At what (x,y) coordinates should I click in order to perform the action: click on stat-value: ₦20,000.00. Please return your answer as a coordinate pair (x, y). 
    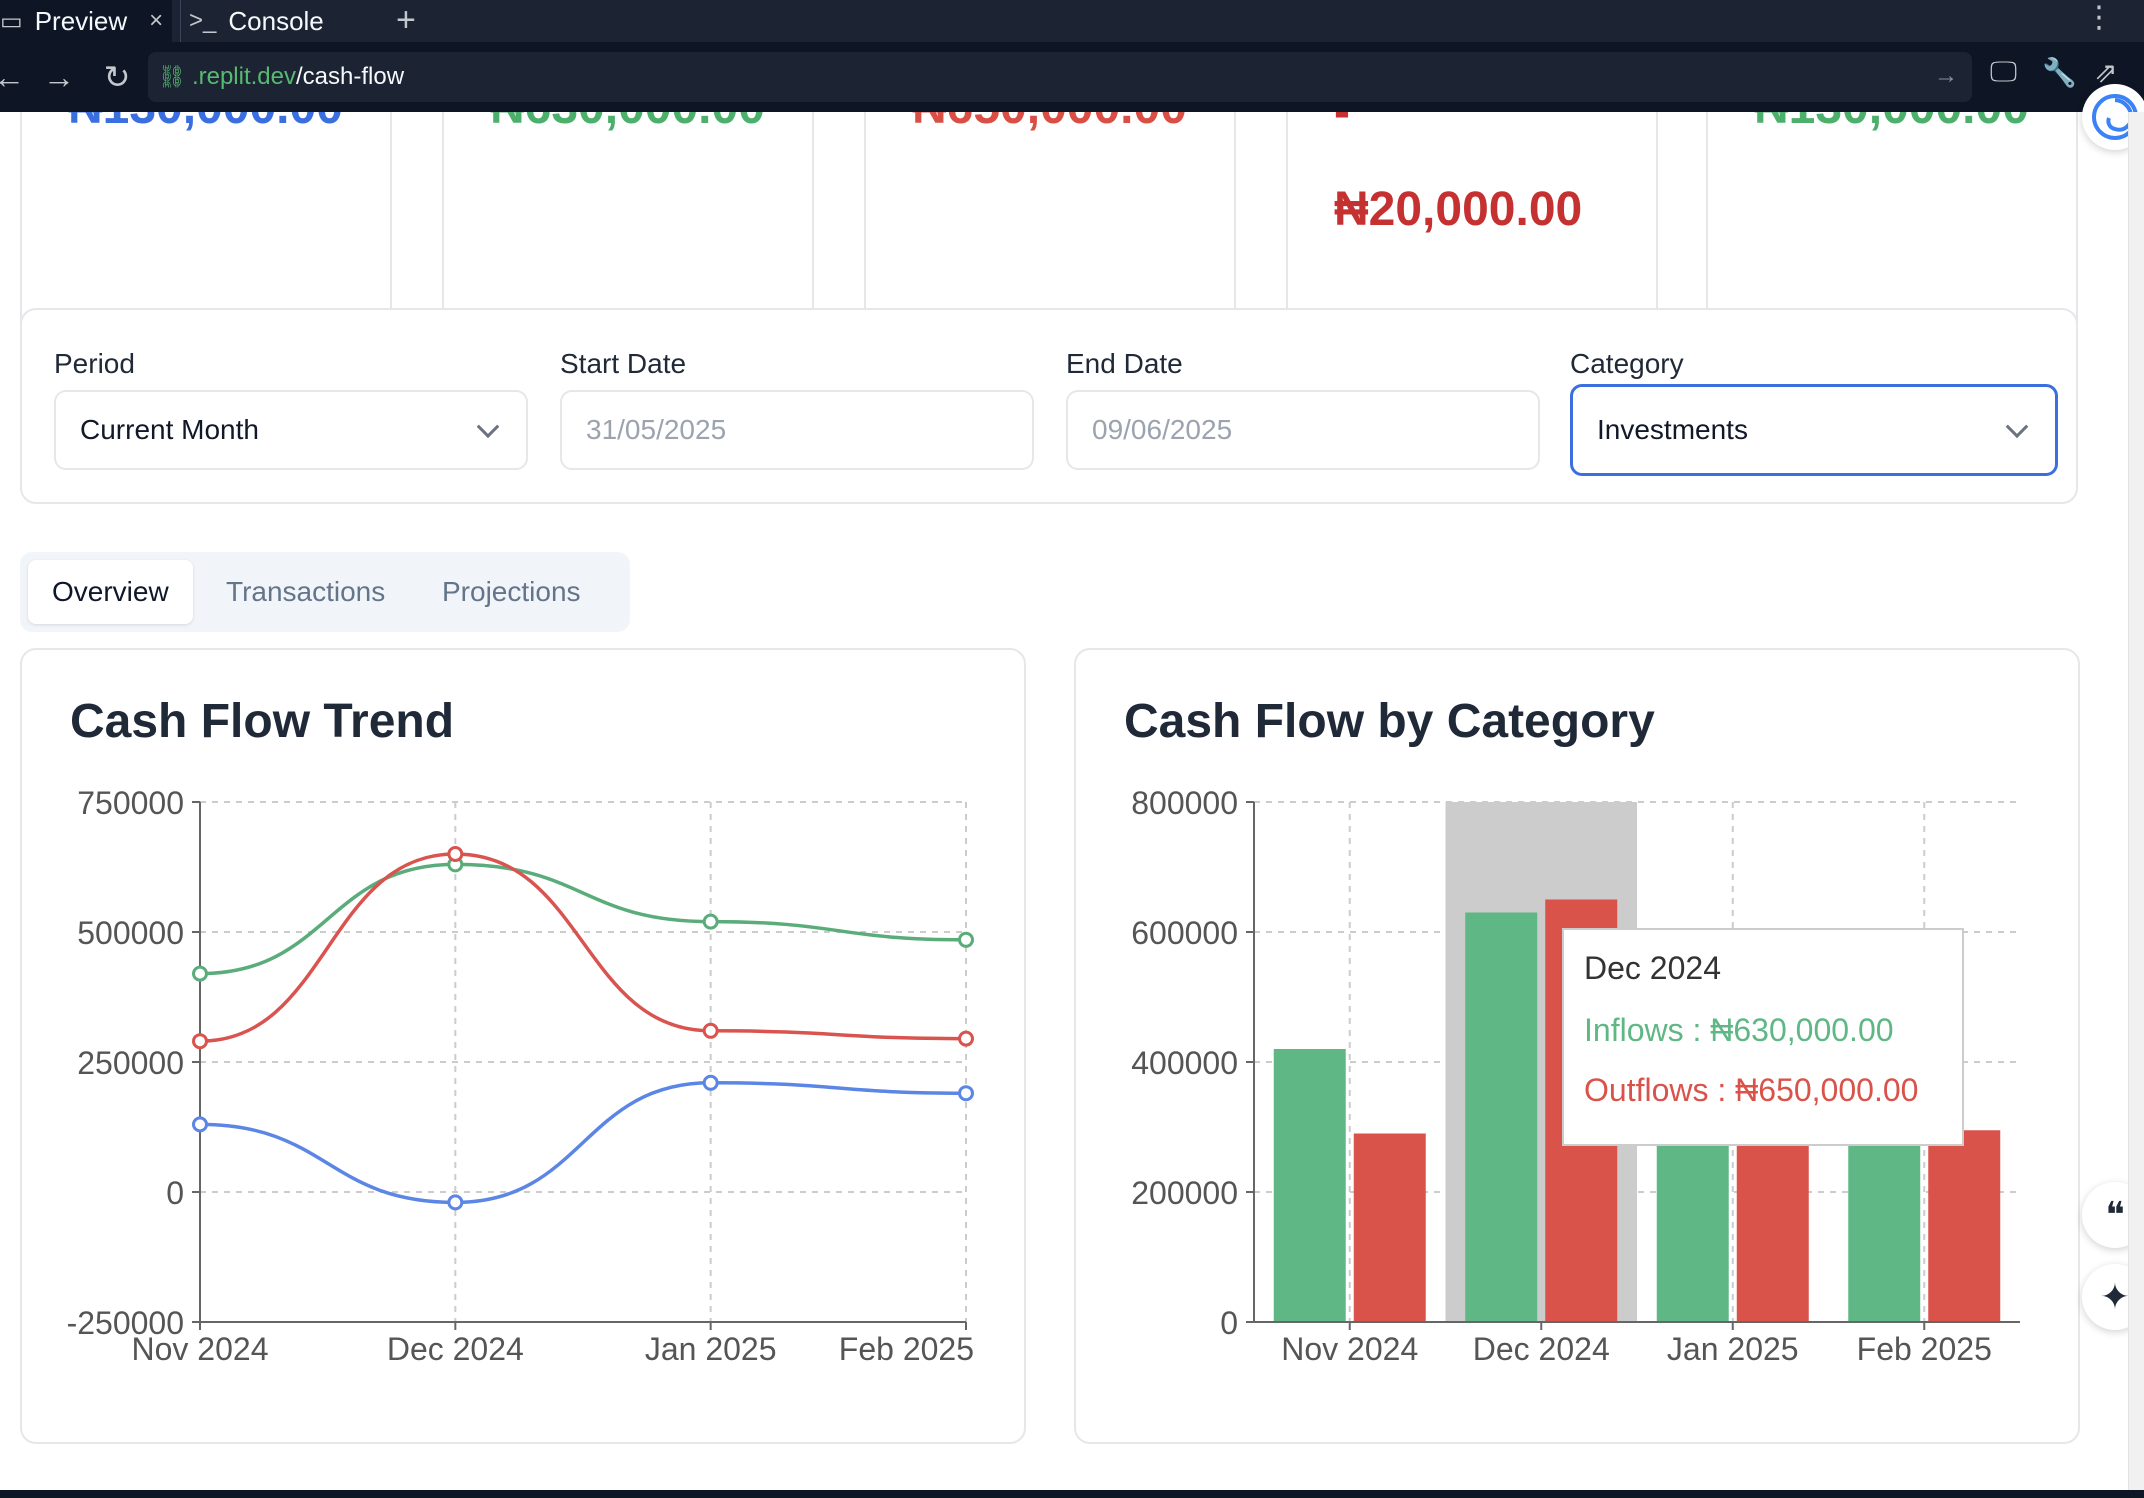
    Looking at the image, I should click on (1458, 209).